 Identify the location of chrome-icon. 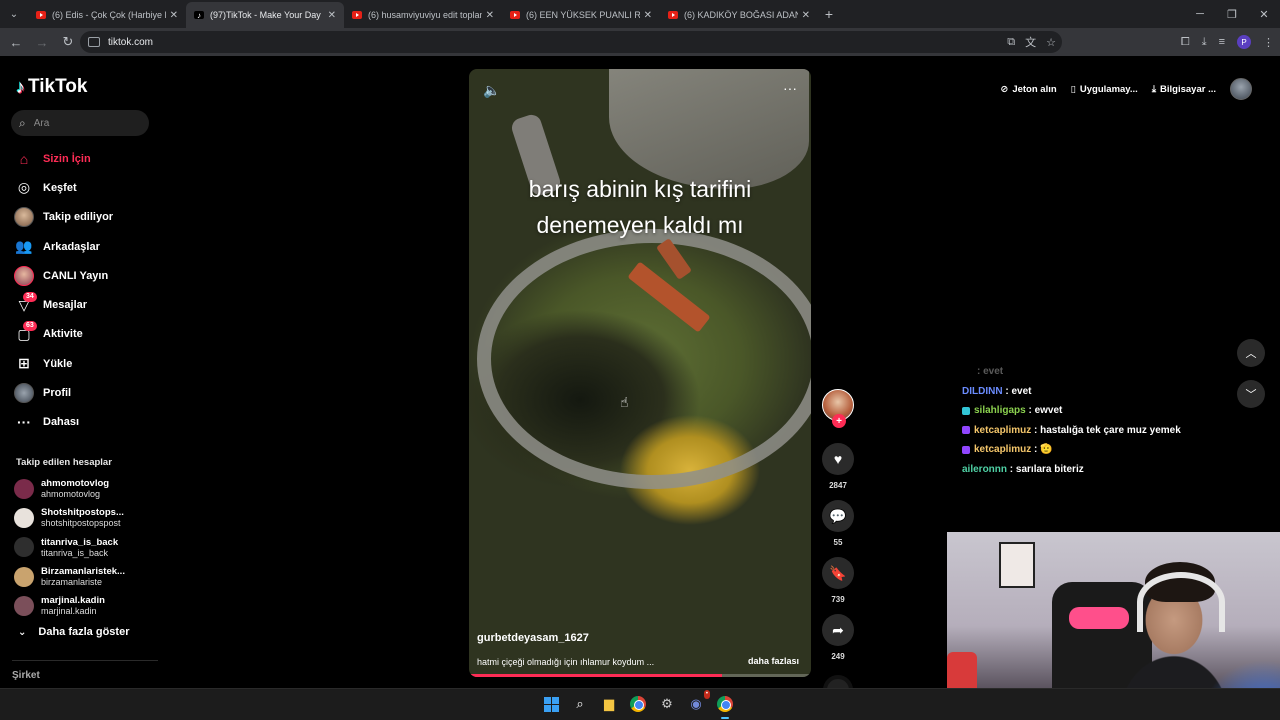
(638, 704).